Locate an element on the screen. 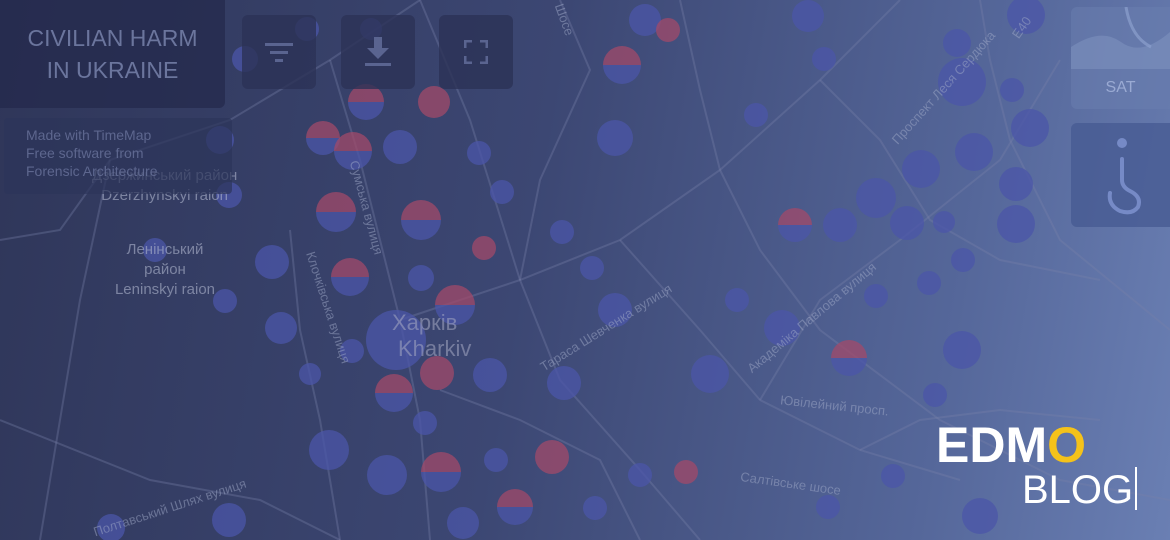 This screenshot has height=540, width=1170. fullscreen-icon is located at coordinates (476, 52).